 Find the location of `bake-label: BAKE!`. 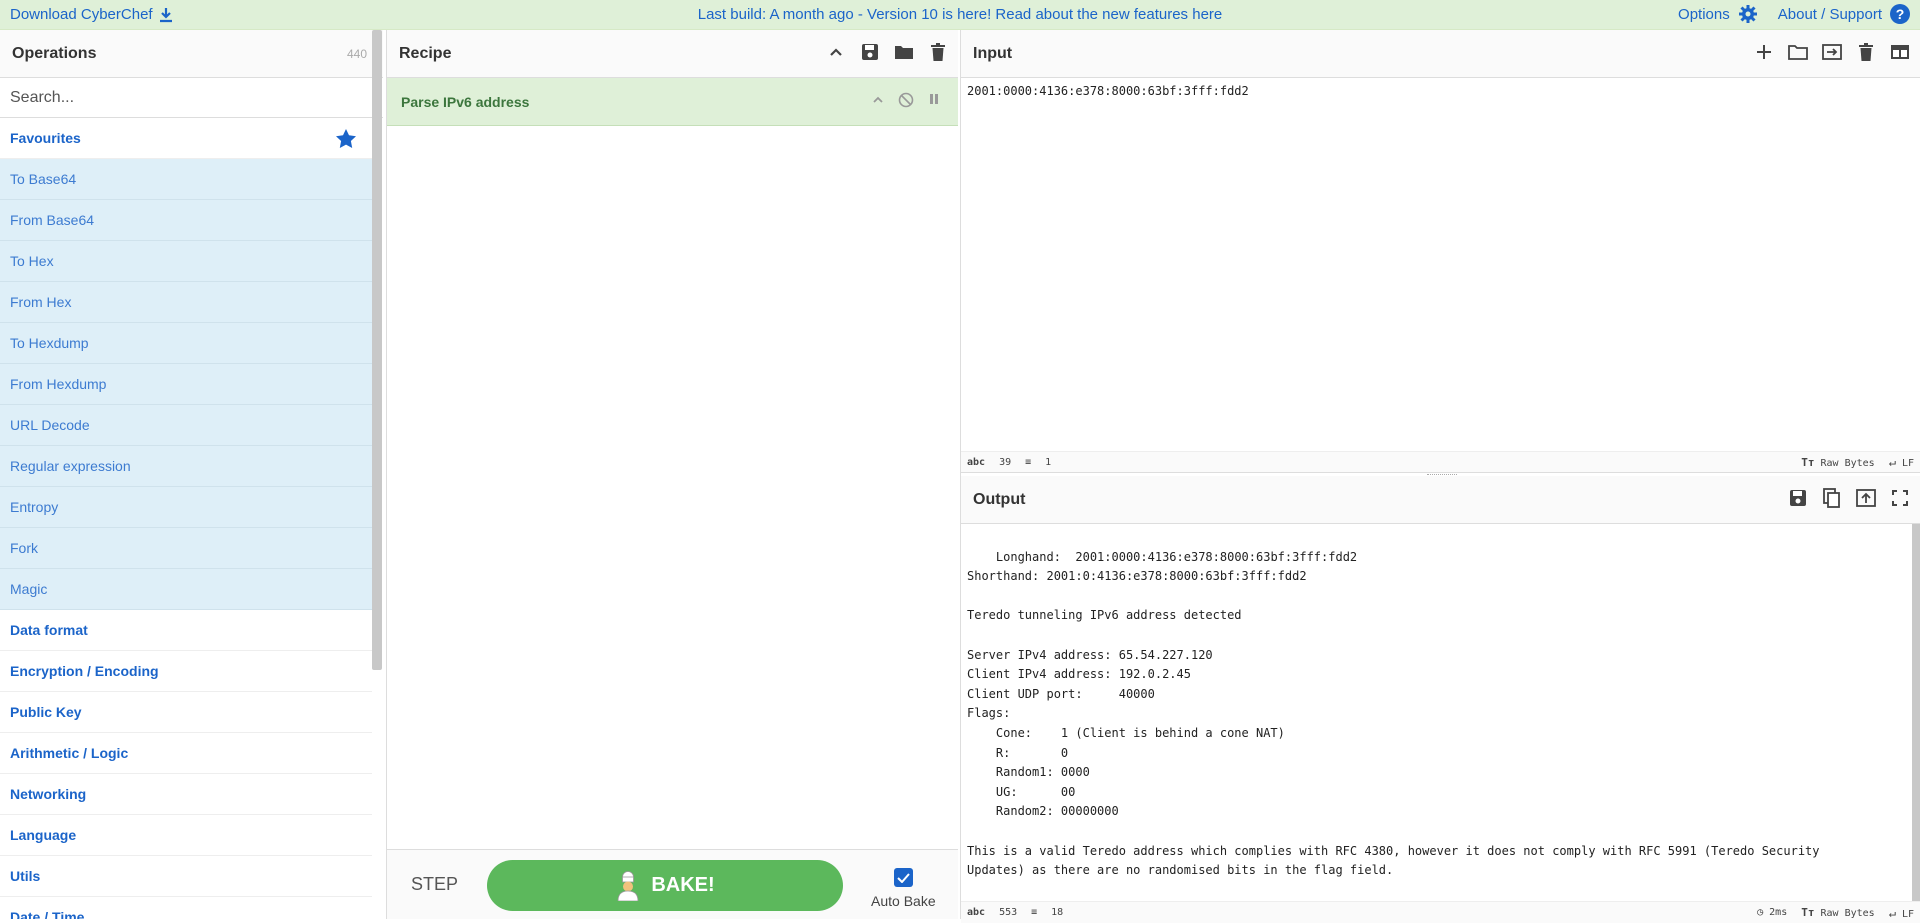

bake-label: BAKE! is located at coordinates (683, 885).